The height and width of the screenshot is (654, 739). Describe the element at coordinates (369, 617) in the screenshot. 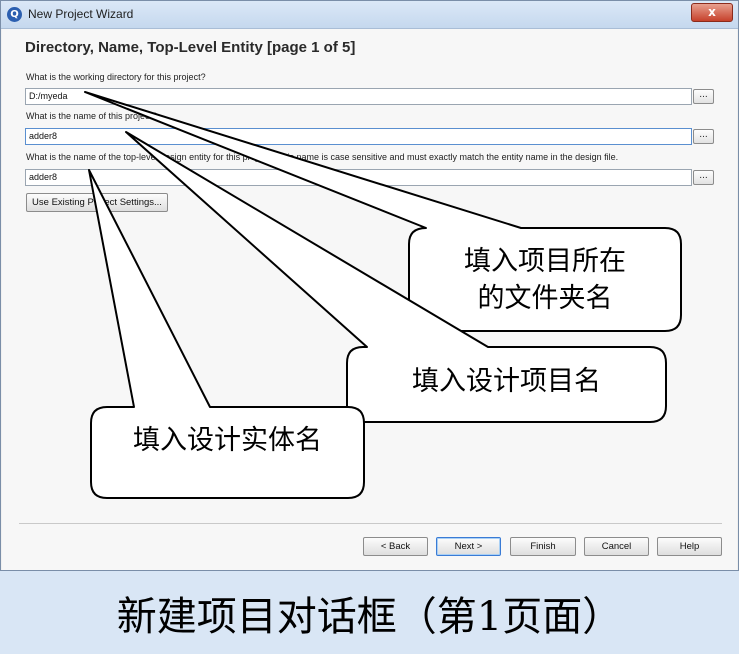

I see `slide-caption: 新建项目对话框（第1页面）` at that location.